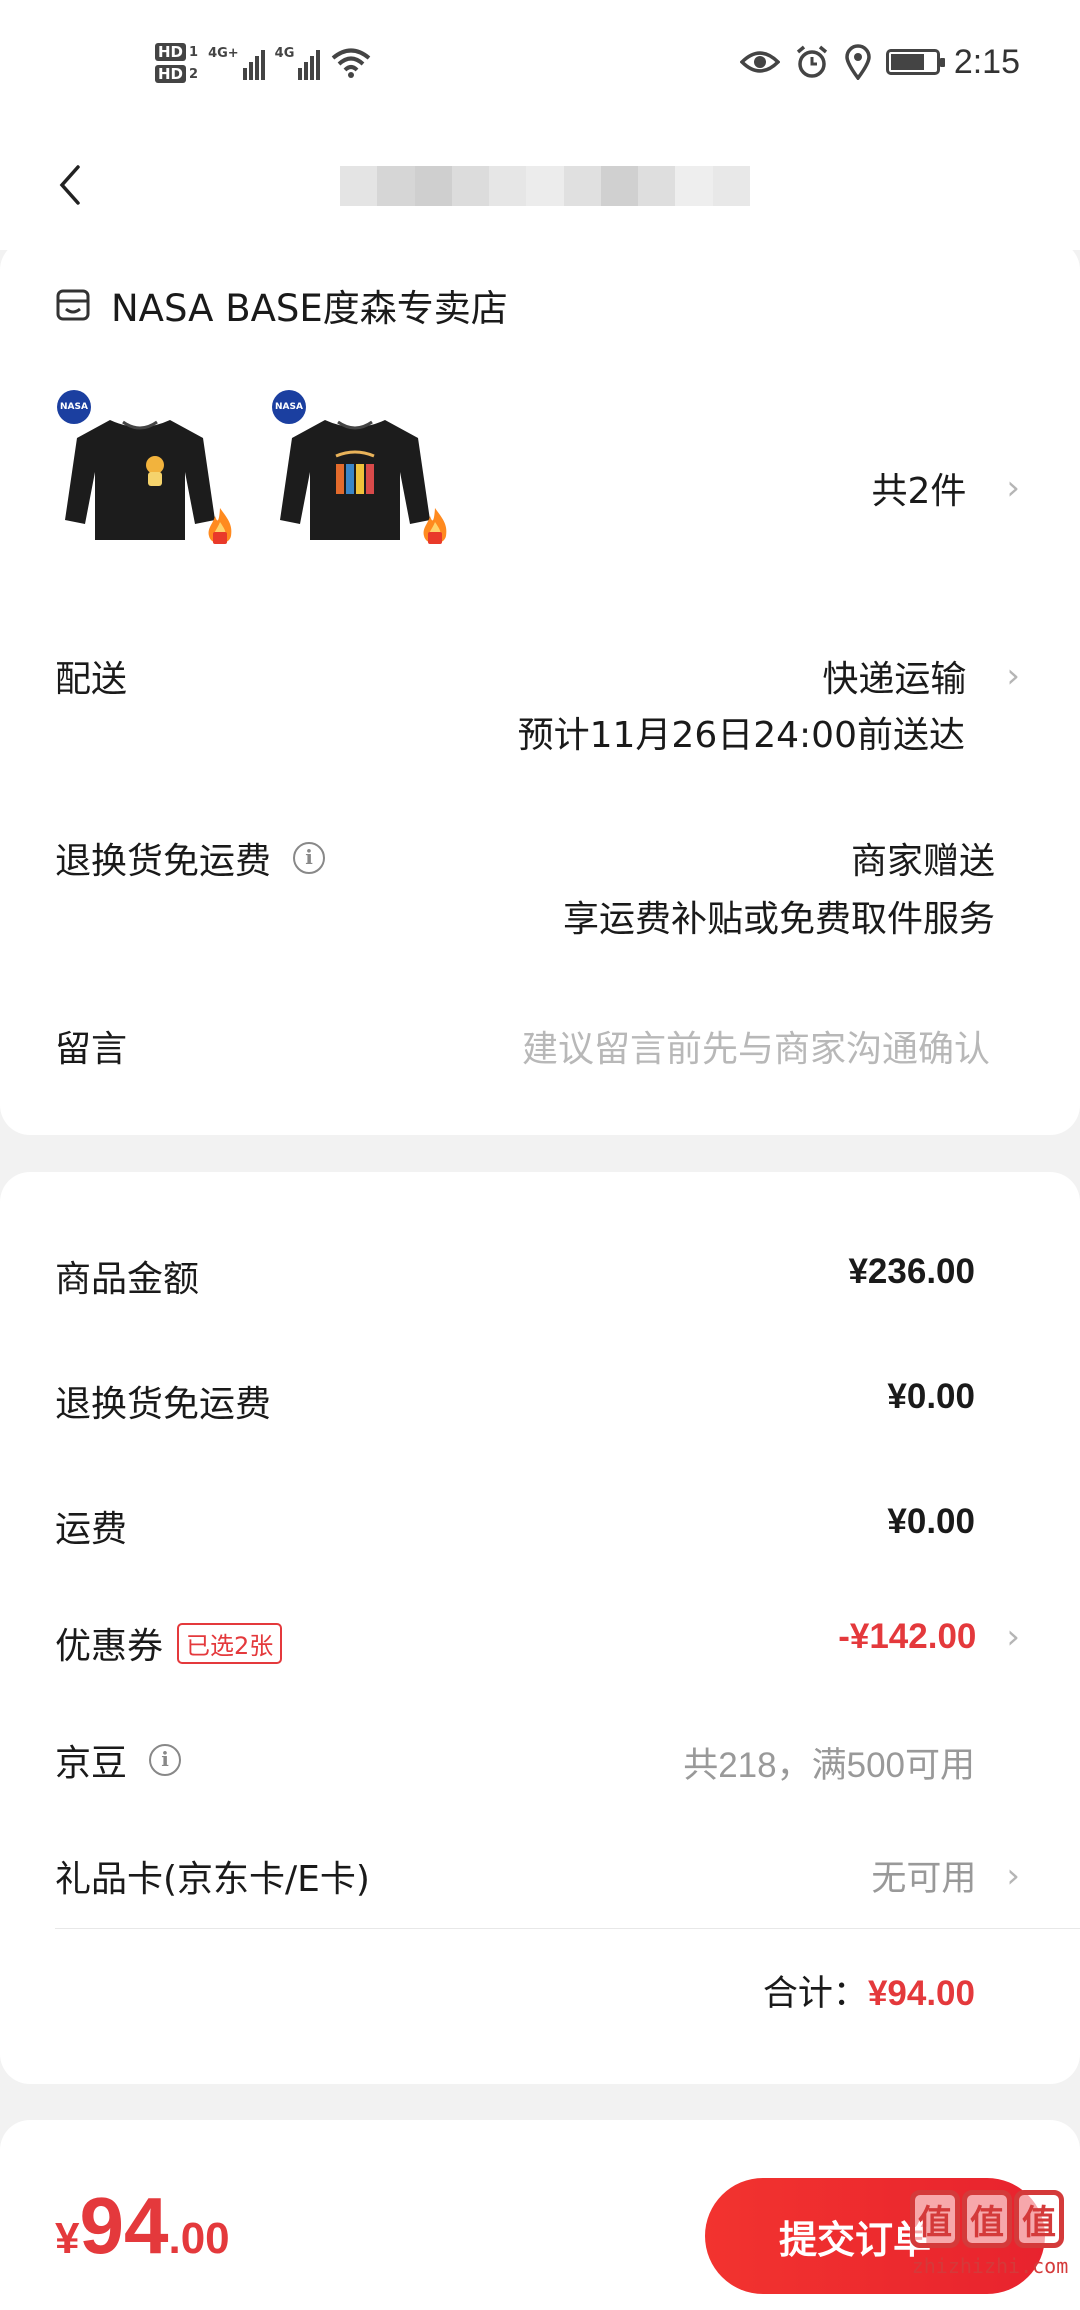 The image size is (1080, 2310). I want to click on product-count-row: 共2件 ›, so click(945, 488).